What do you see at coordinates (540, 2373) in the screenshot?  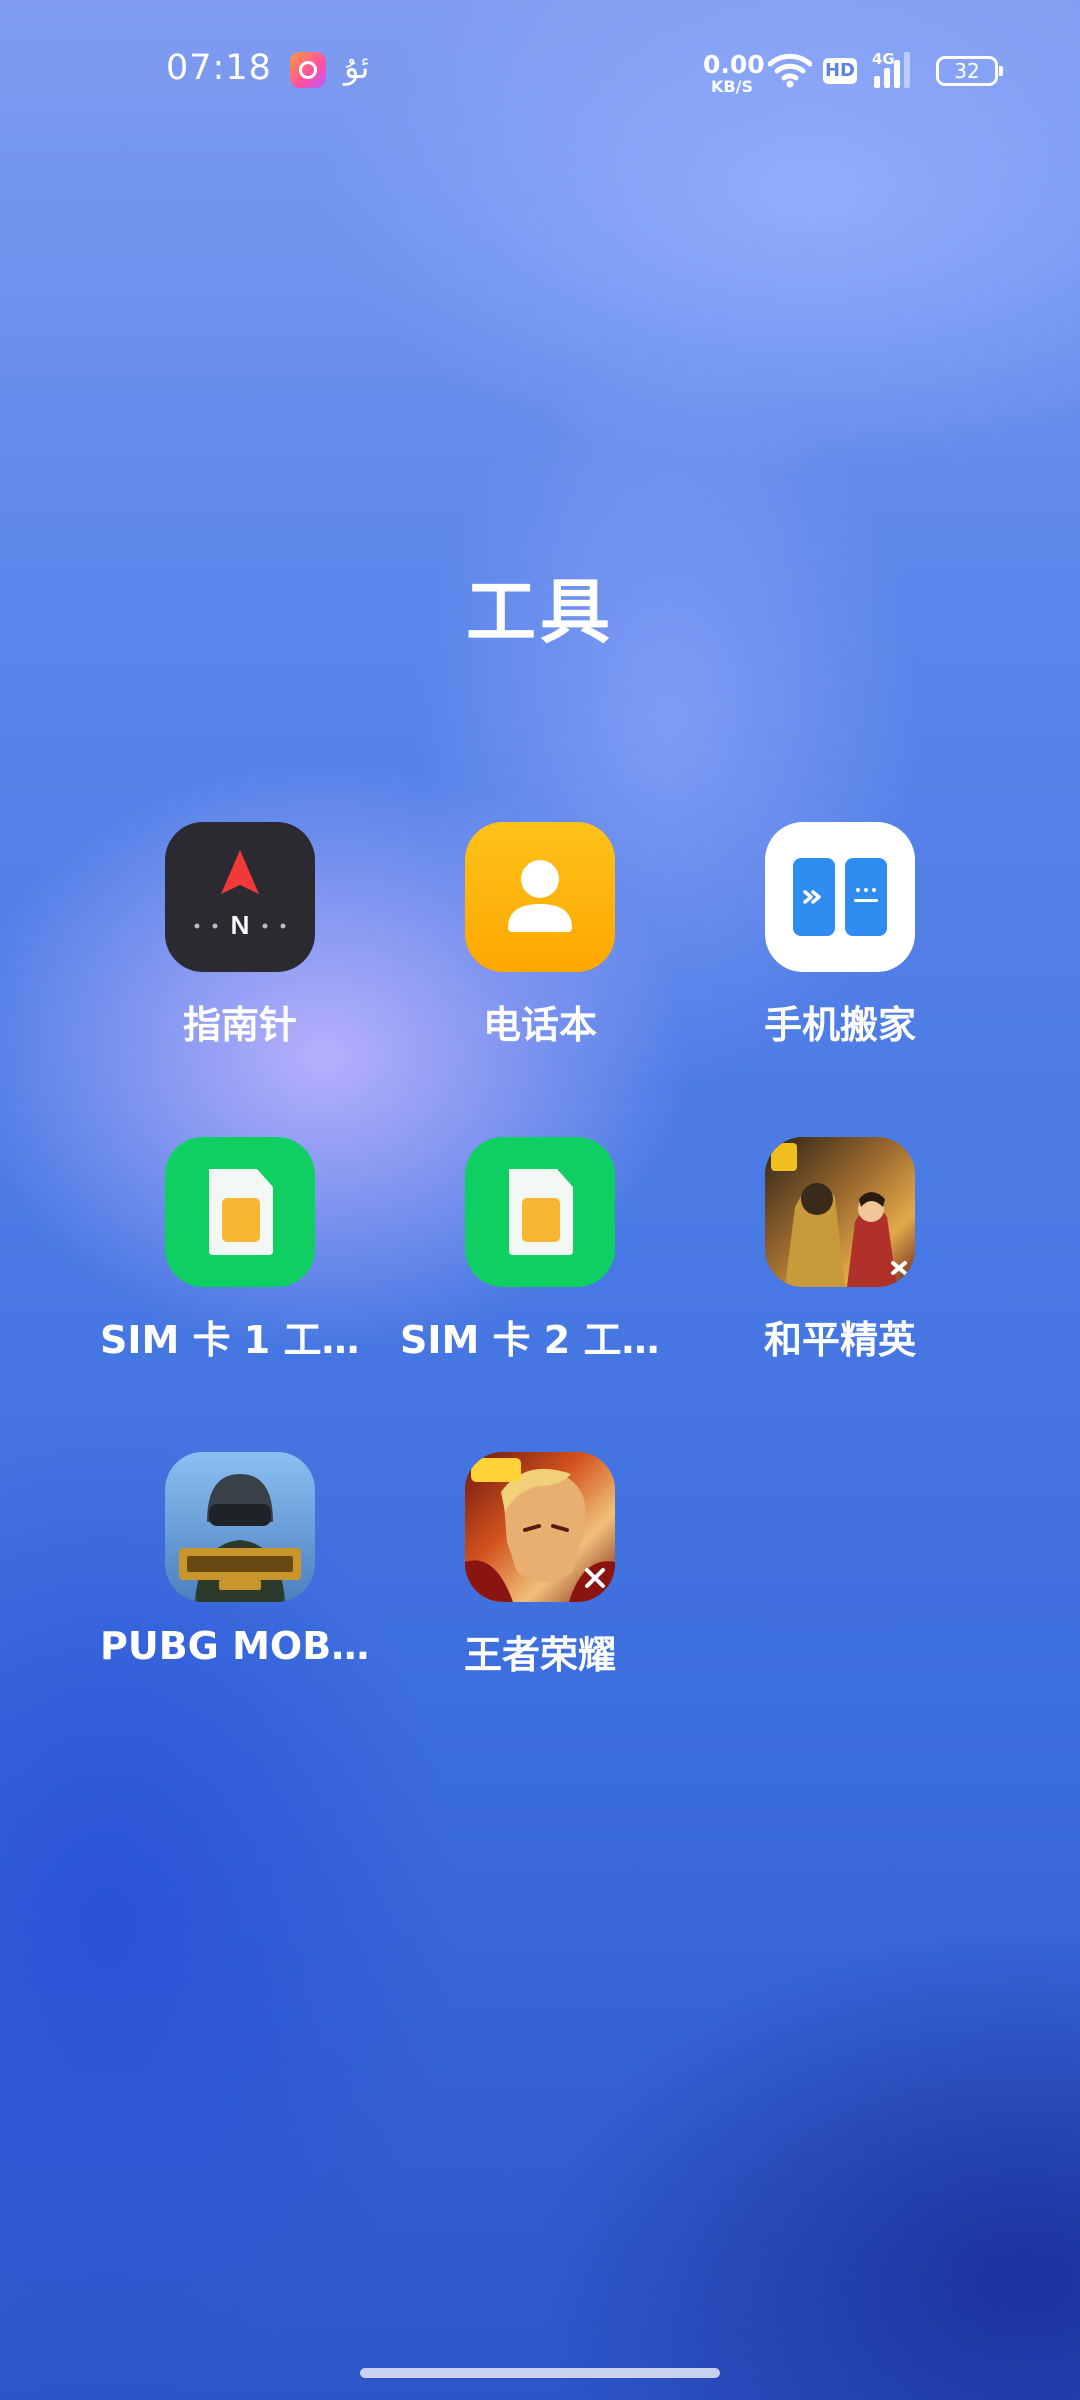 I see `home-indicator` at bounding box center [540, 2373].